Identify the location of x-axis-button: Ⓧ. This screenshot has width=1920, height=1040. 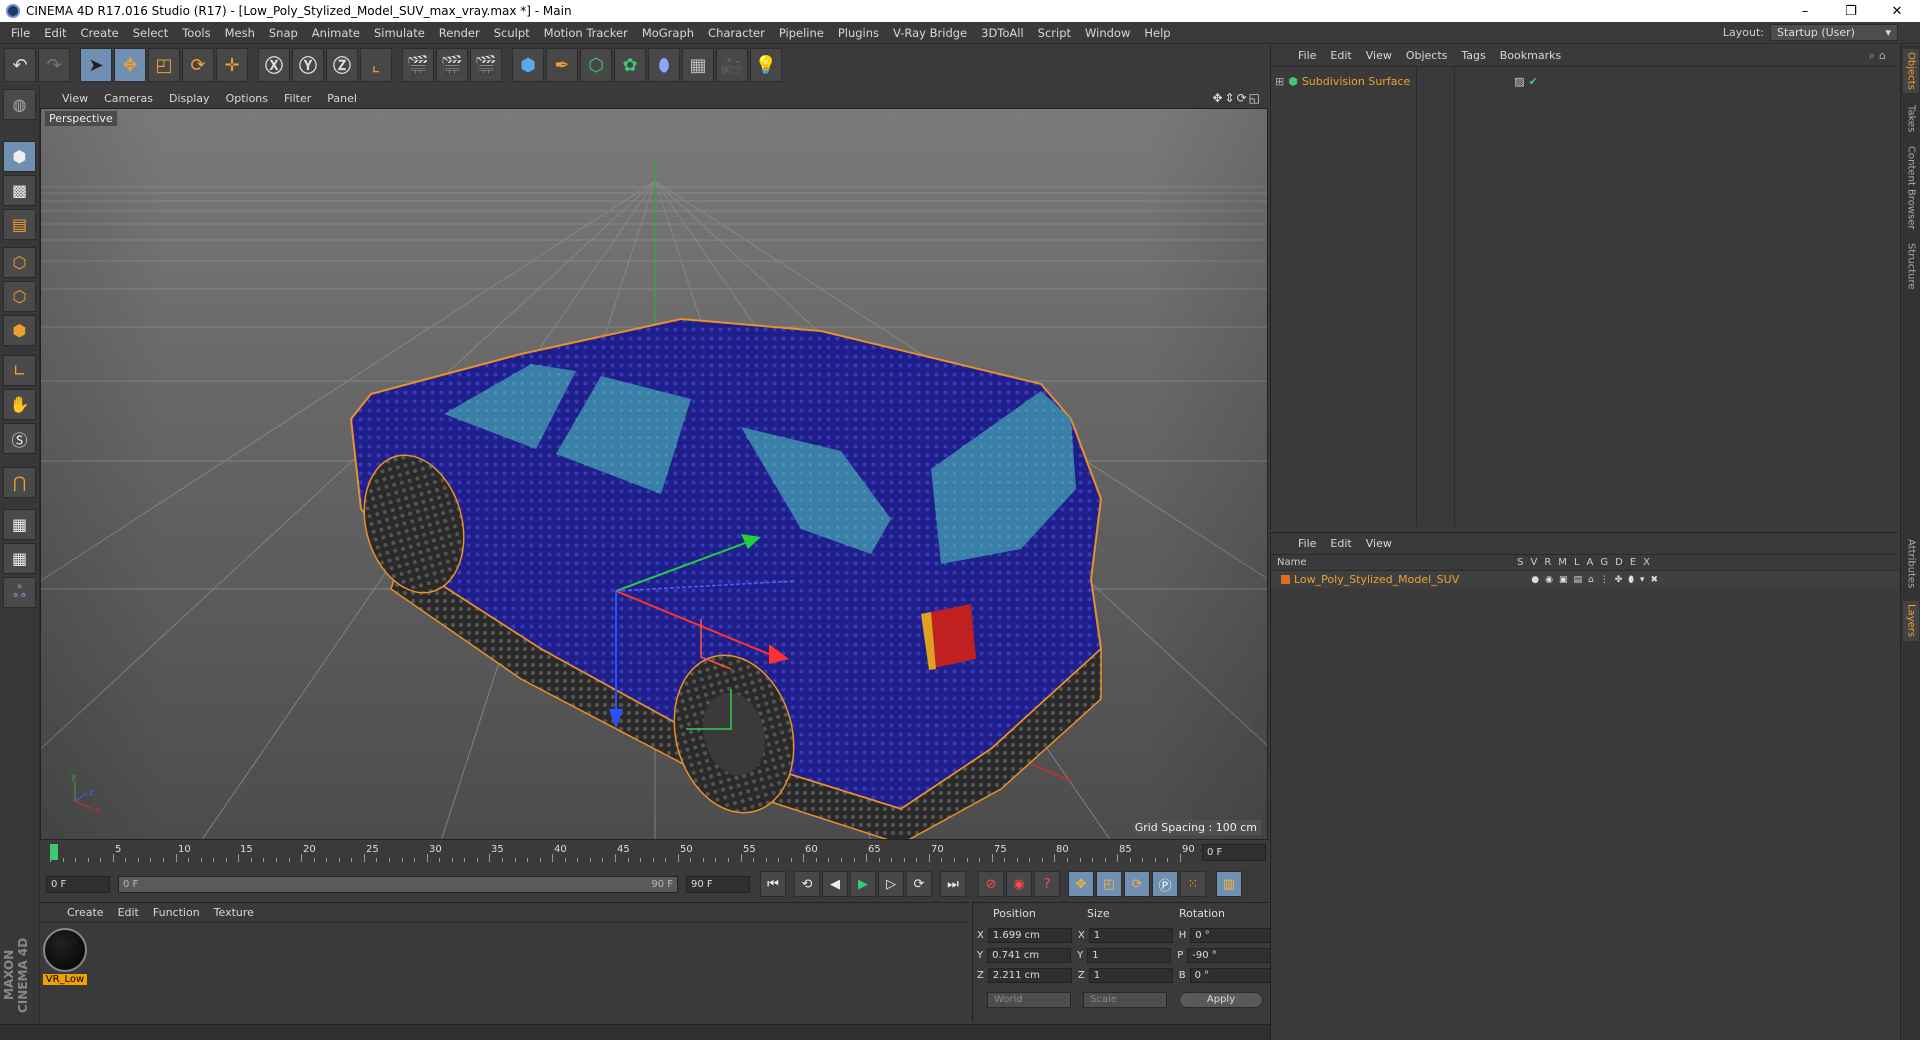
(274, 65).